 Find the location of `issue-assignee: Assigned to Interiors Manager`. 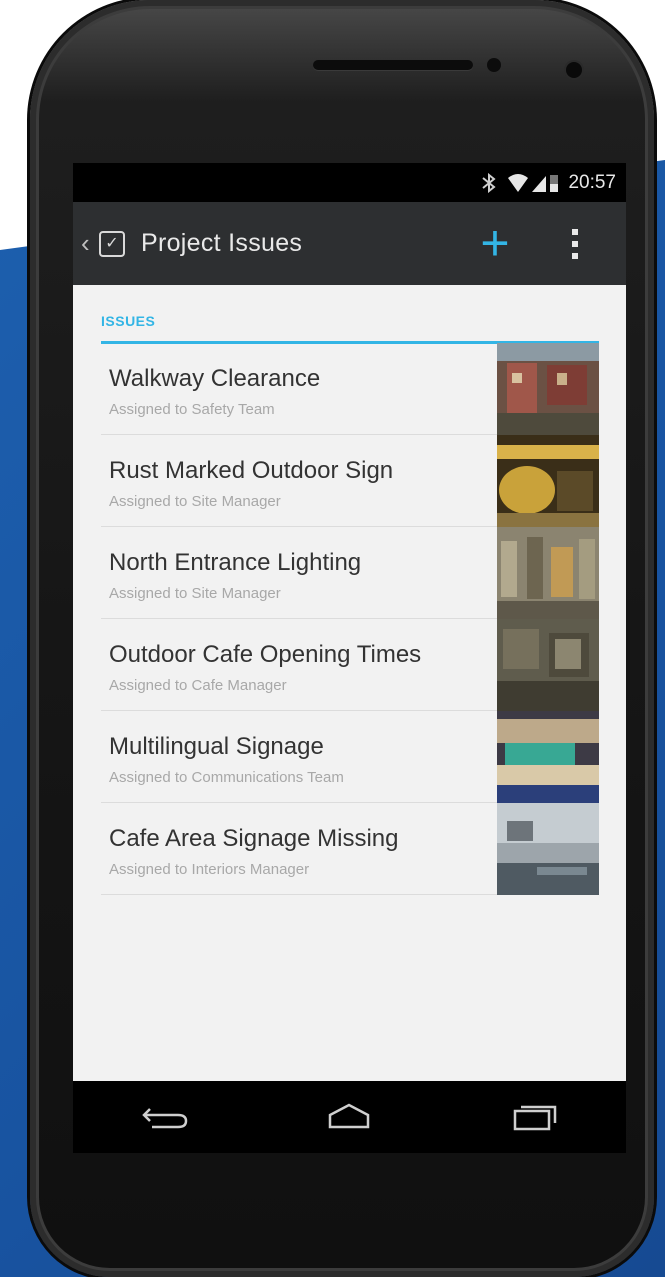

issue-assignee: Assigned to Interiors Manager is located at coordinates (209, 869).